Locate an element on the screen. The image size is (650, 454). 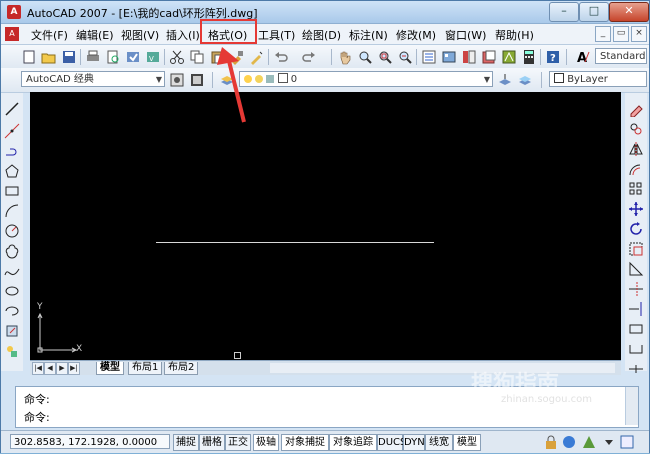
command-prompt: 命令: is located at coordinates (37, 417).